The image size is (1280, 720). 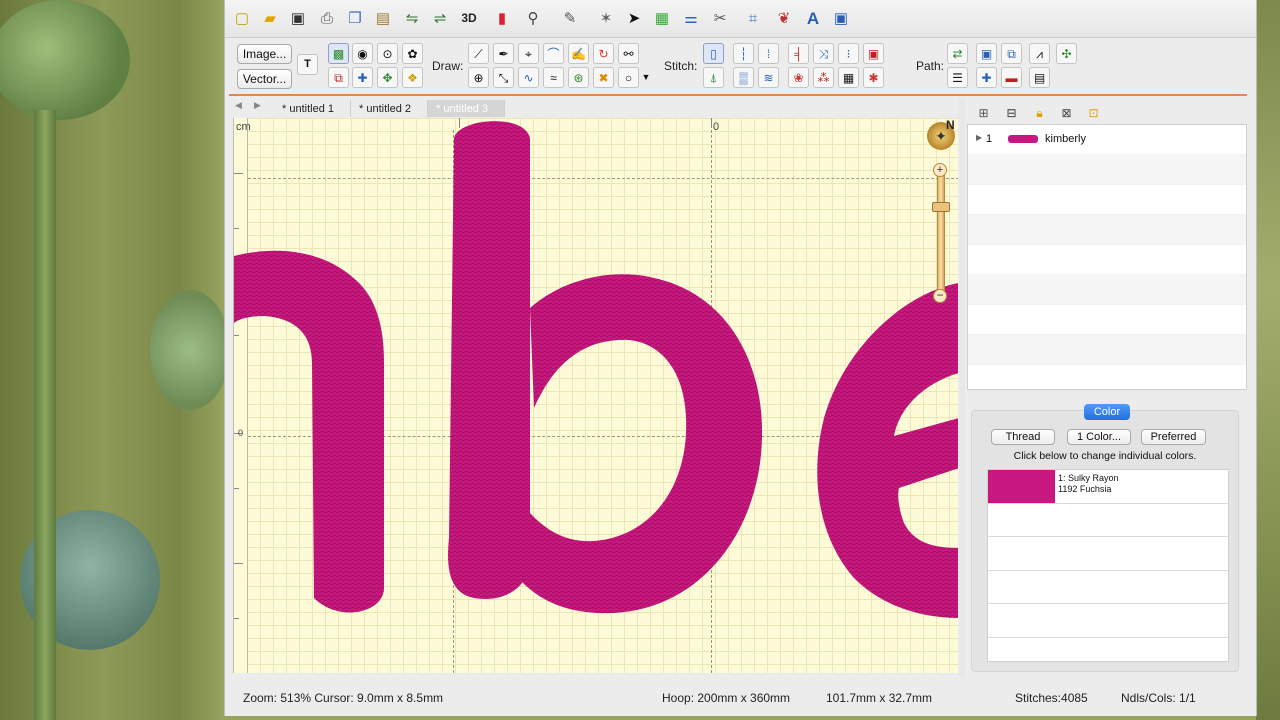 I want to click on hoop-icon: ✂, so click(x=720, y=18).